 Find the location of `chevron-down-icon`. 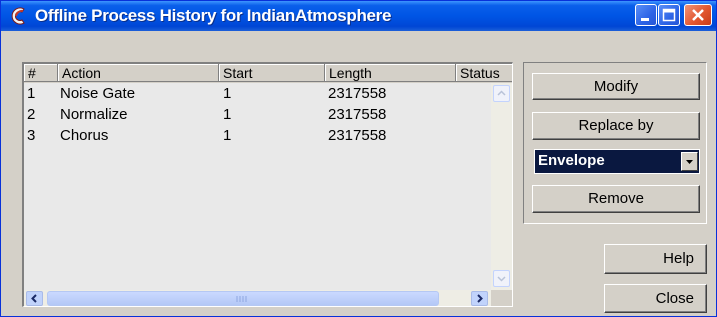

chevron-down-icon is located at coordinates (501, 279).